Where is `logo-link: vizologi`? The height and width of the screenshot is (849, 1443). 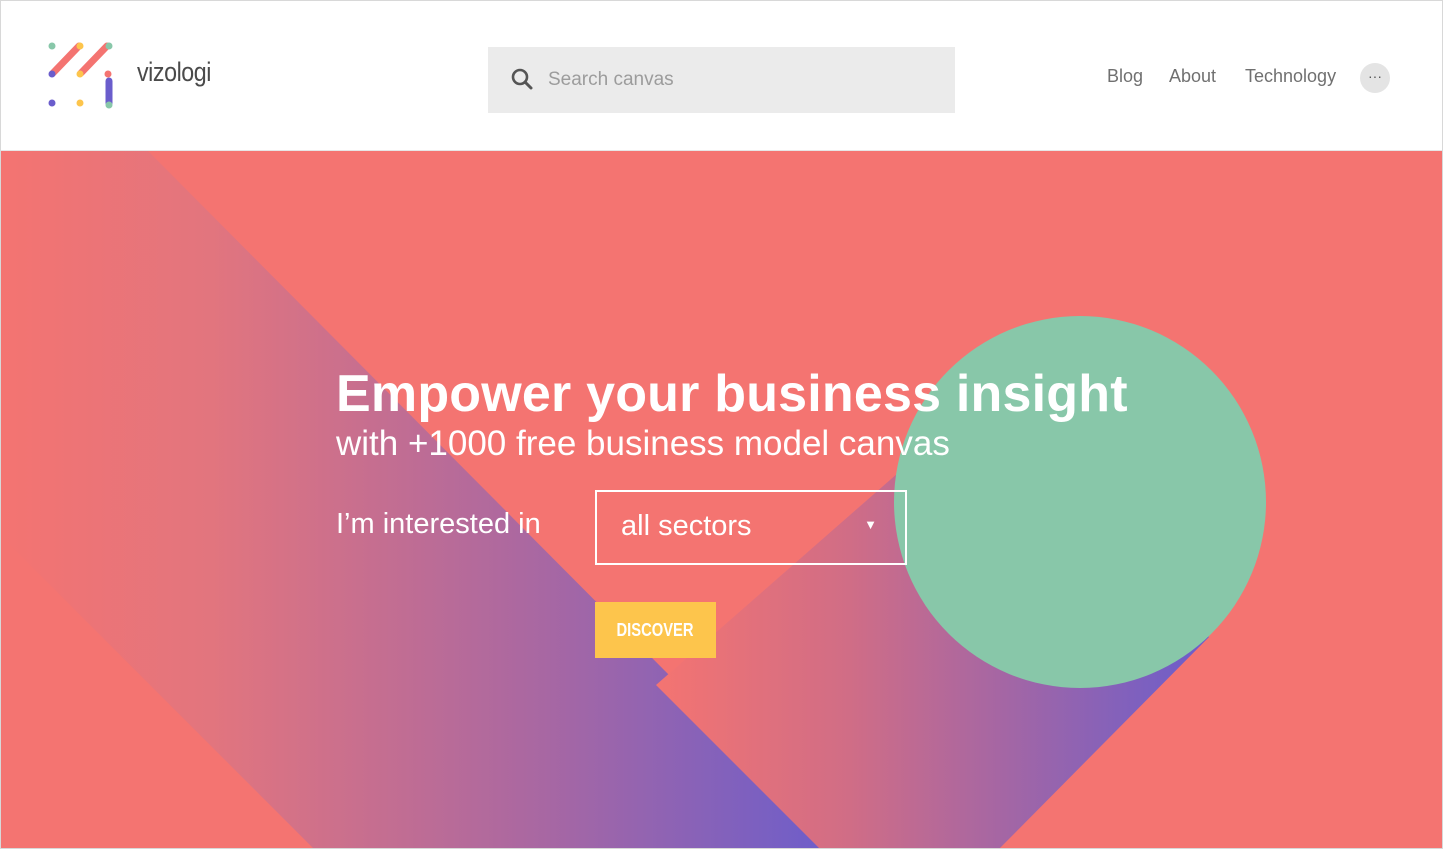
logo-link: vizologi is located at coordinates (135, 77).